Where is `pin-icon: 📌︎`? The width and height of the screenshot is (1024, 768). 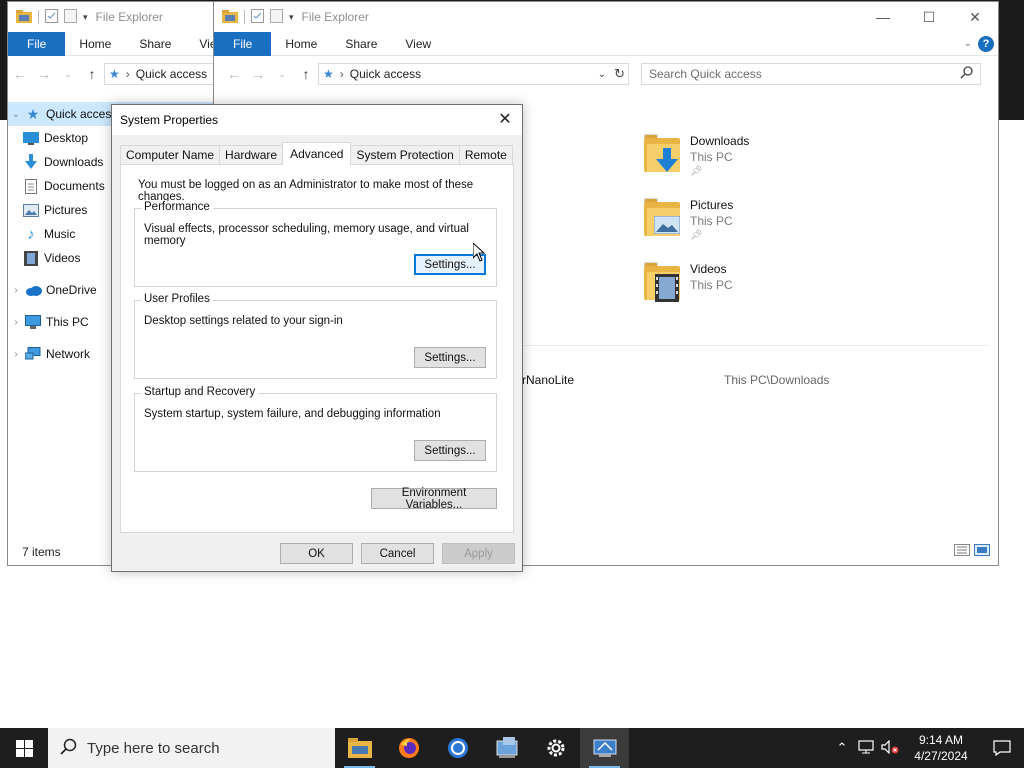
pin-icon: 📌︎ is located at coordinates (696, 171).